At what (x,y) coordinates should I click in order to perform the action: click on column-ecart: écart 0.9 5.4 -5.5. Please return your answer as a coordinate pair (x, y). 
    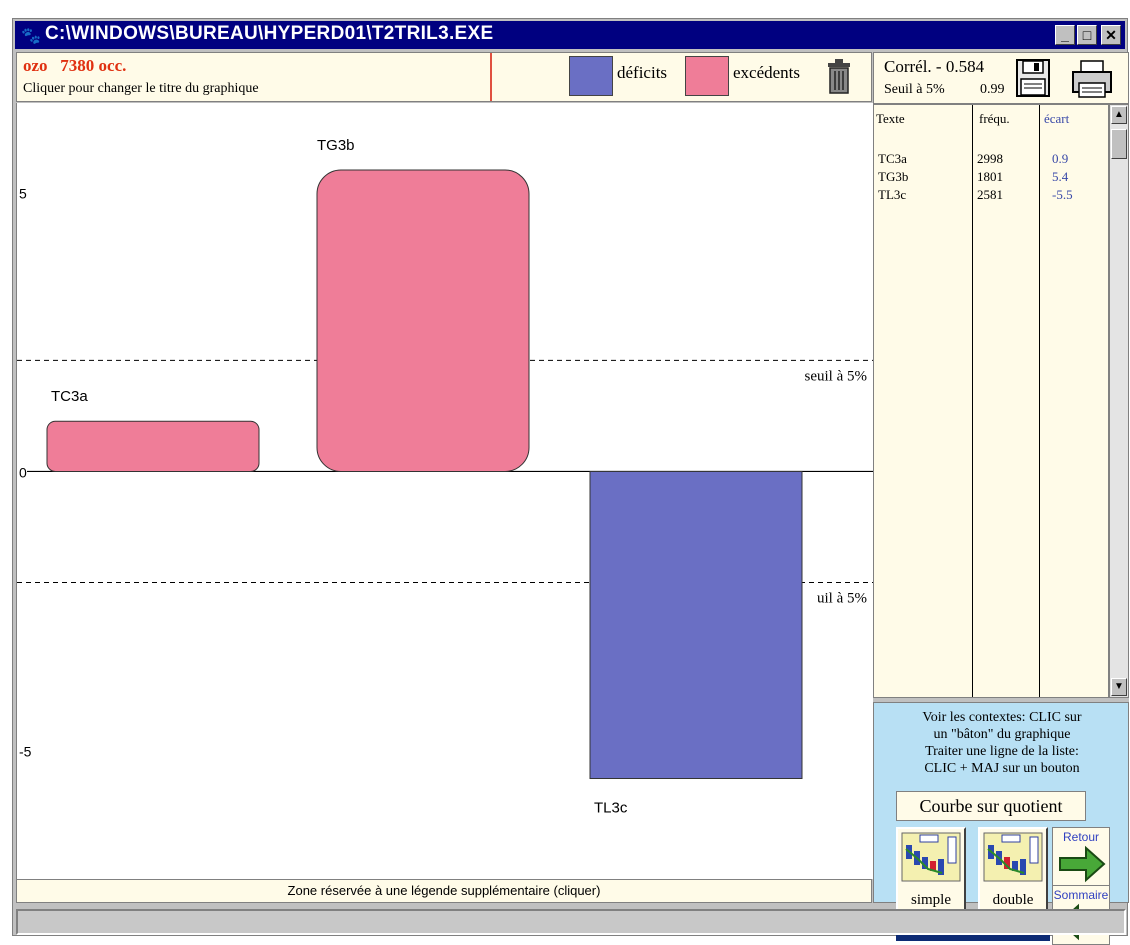
    Looking at the image, I should click on (1074, 401).